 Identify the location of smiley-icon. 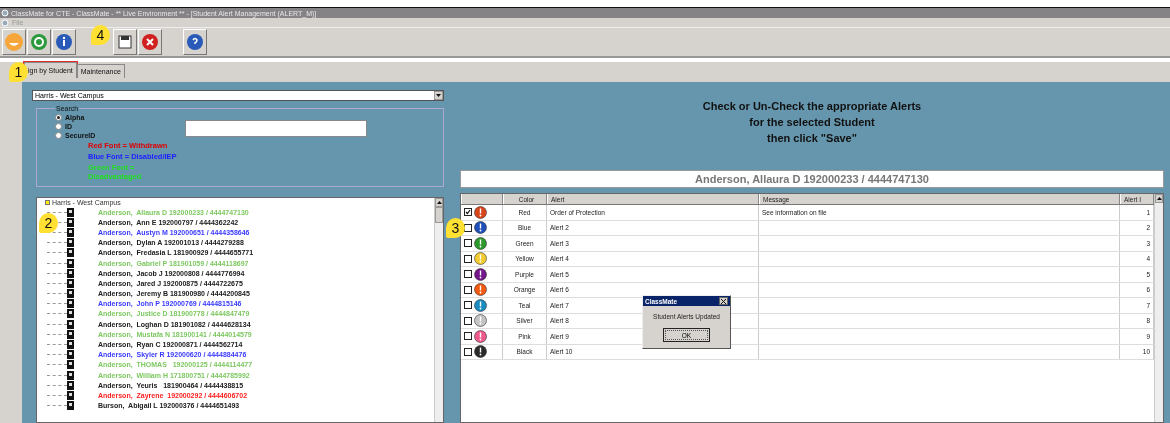
(14, 42).